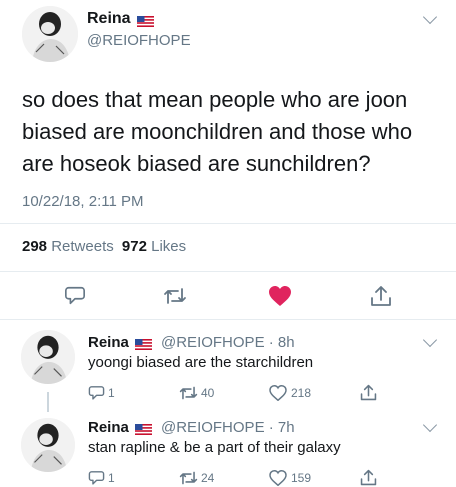  I want to click on reply-action-retweet: 40, so click(196, 393).